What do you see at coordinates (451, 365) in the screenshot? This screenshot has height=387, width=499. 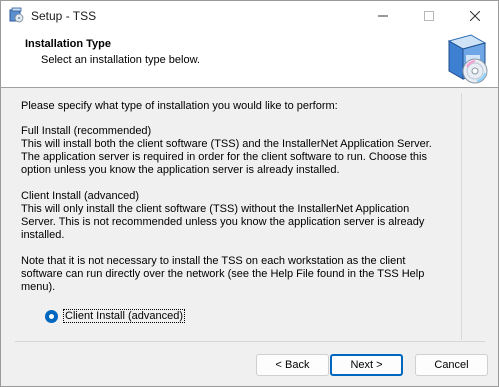 I see `cancel-button: Cancel` at bounding box center [451, 365].